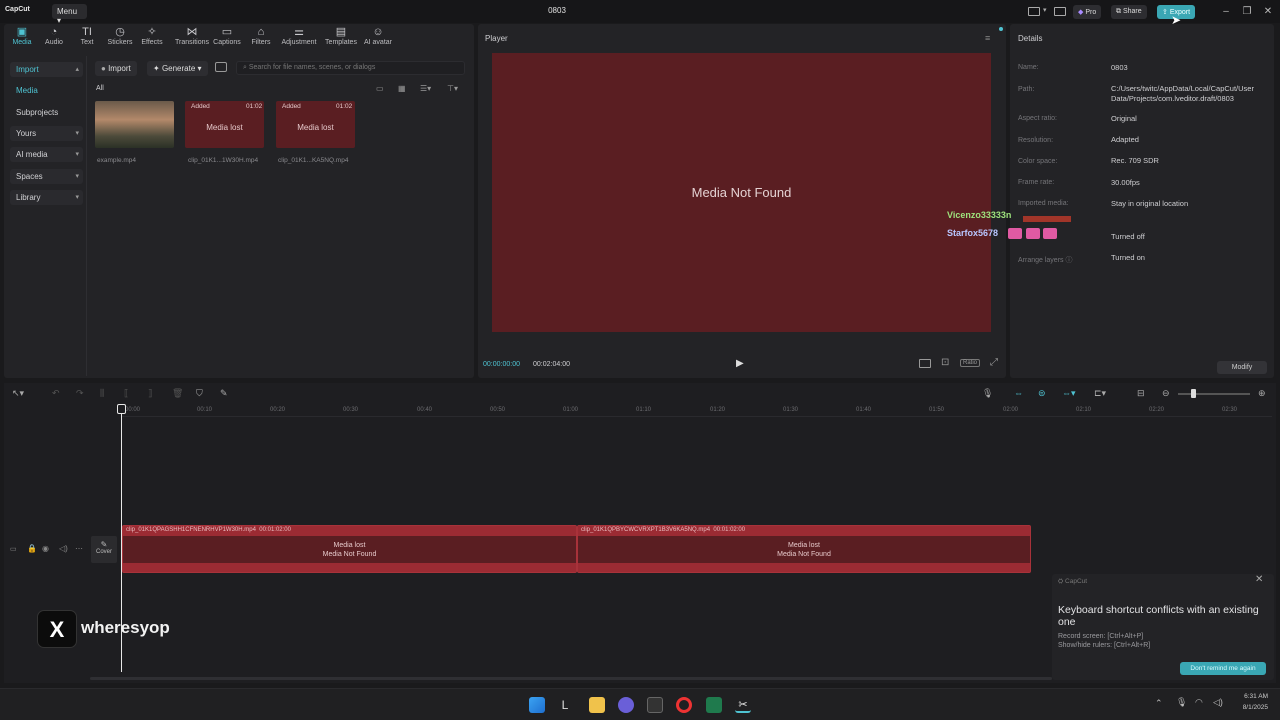  I want to click on sidebar-item-media: Media, so click(46, 90).